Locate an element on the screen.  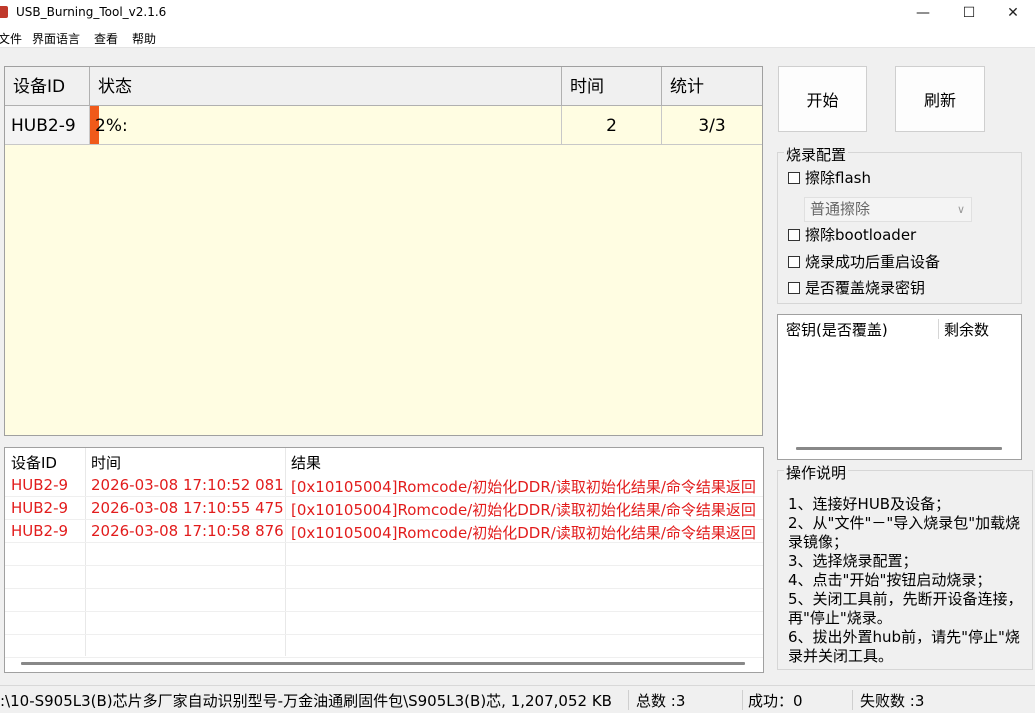
log-header-time: 时间 is located at coordinates (106, 463).